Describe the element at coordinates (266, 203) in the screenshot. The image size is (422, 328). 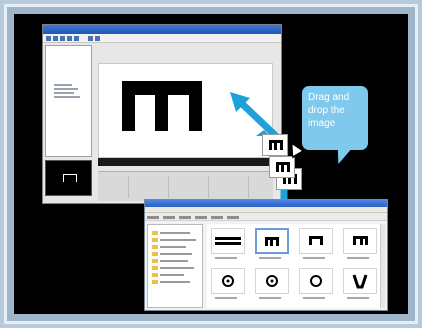
I see `explorer-titlebar` at that location.